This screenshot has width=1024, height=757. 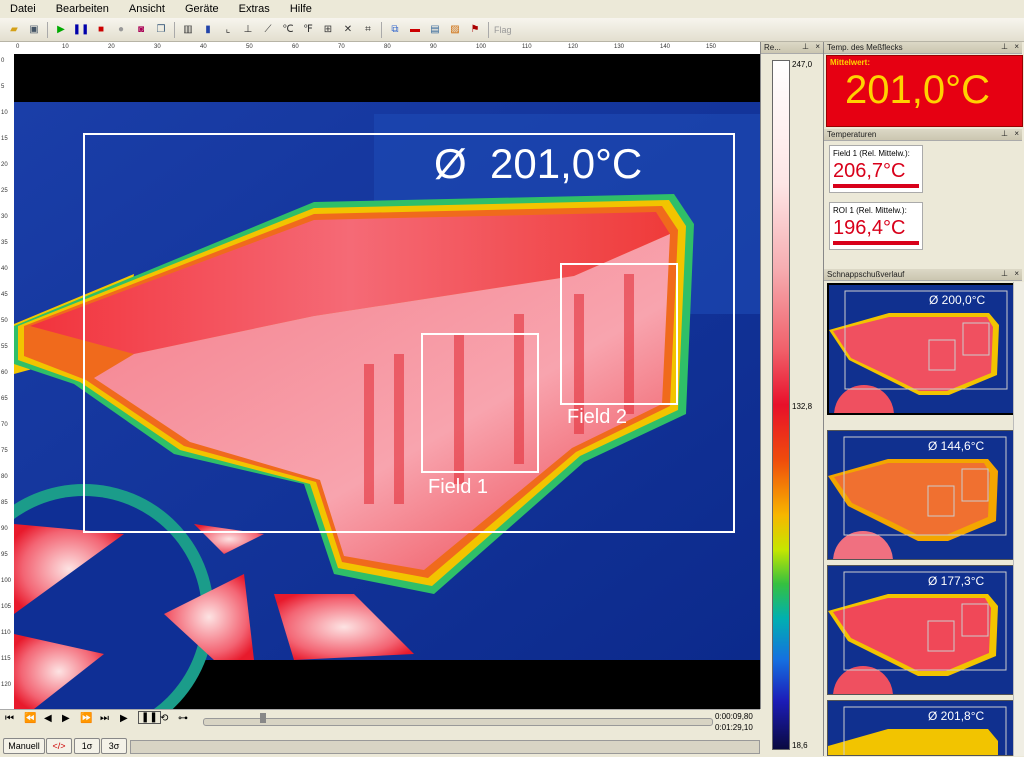 What do you see at coordinates (956, 581) in the screenshot?
I see `snapshot-value: Ø 177,3°C` at bounding box center [956, 581].